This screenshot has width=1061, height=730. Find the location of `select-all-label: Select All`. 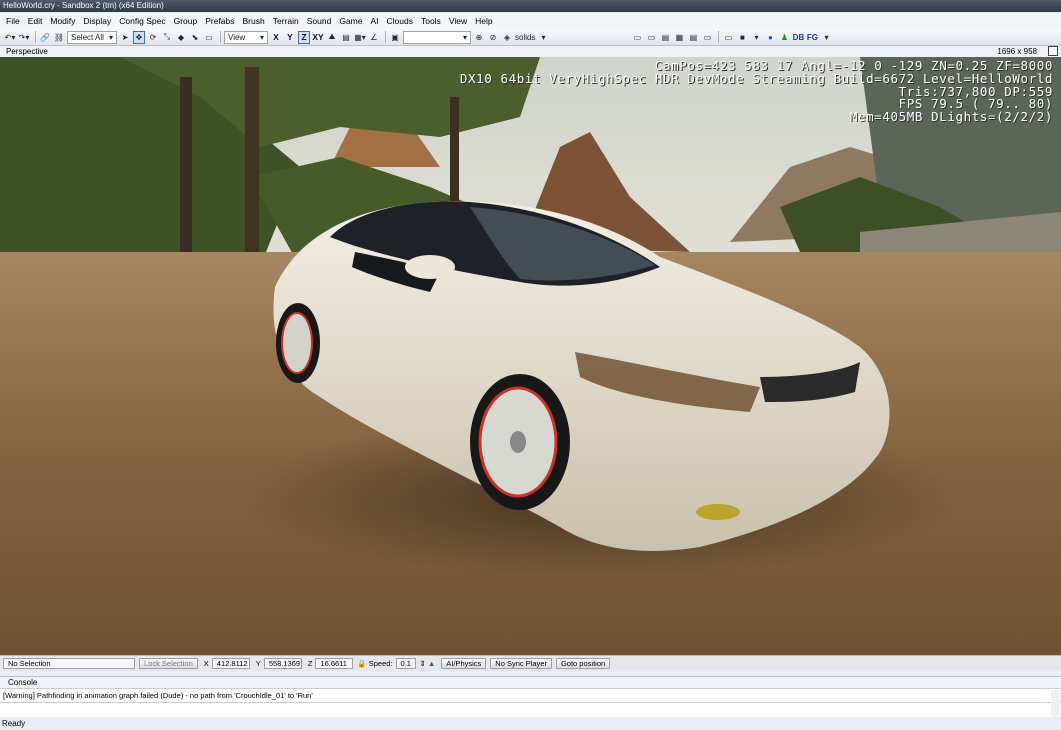

select-all-label: Select All is located at coordinates (87, 37).